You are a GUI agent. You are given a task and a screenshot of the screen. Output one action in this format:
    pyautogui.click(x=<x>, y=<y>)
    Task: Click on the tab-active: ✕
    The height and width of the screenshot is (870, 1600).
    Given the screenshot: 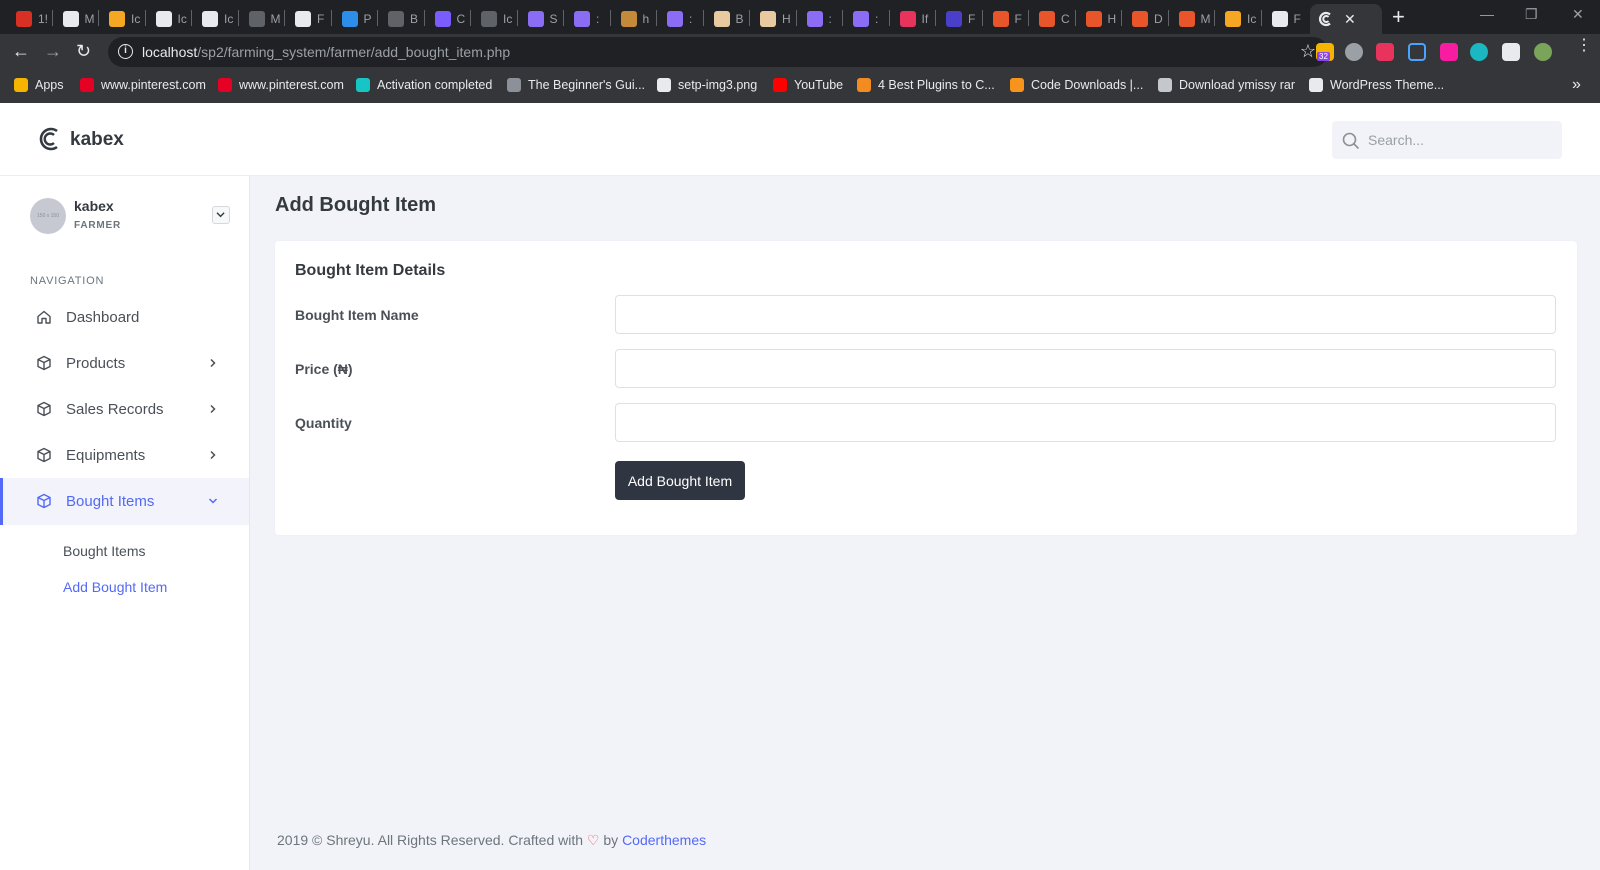 What is the action you would take?
    pyautogui.click(x=1346, y=19)
    